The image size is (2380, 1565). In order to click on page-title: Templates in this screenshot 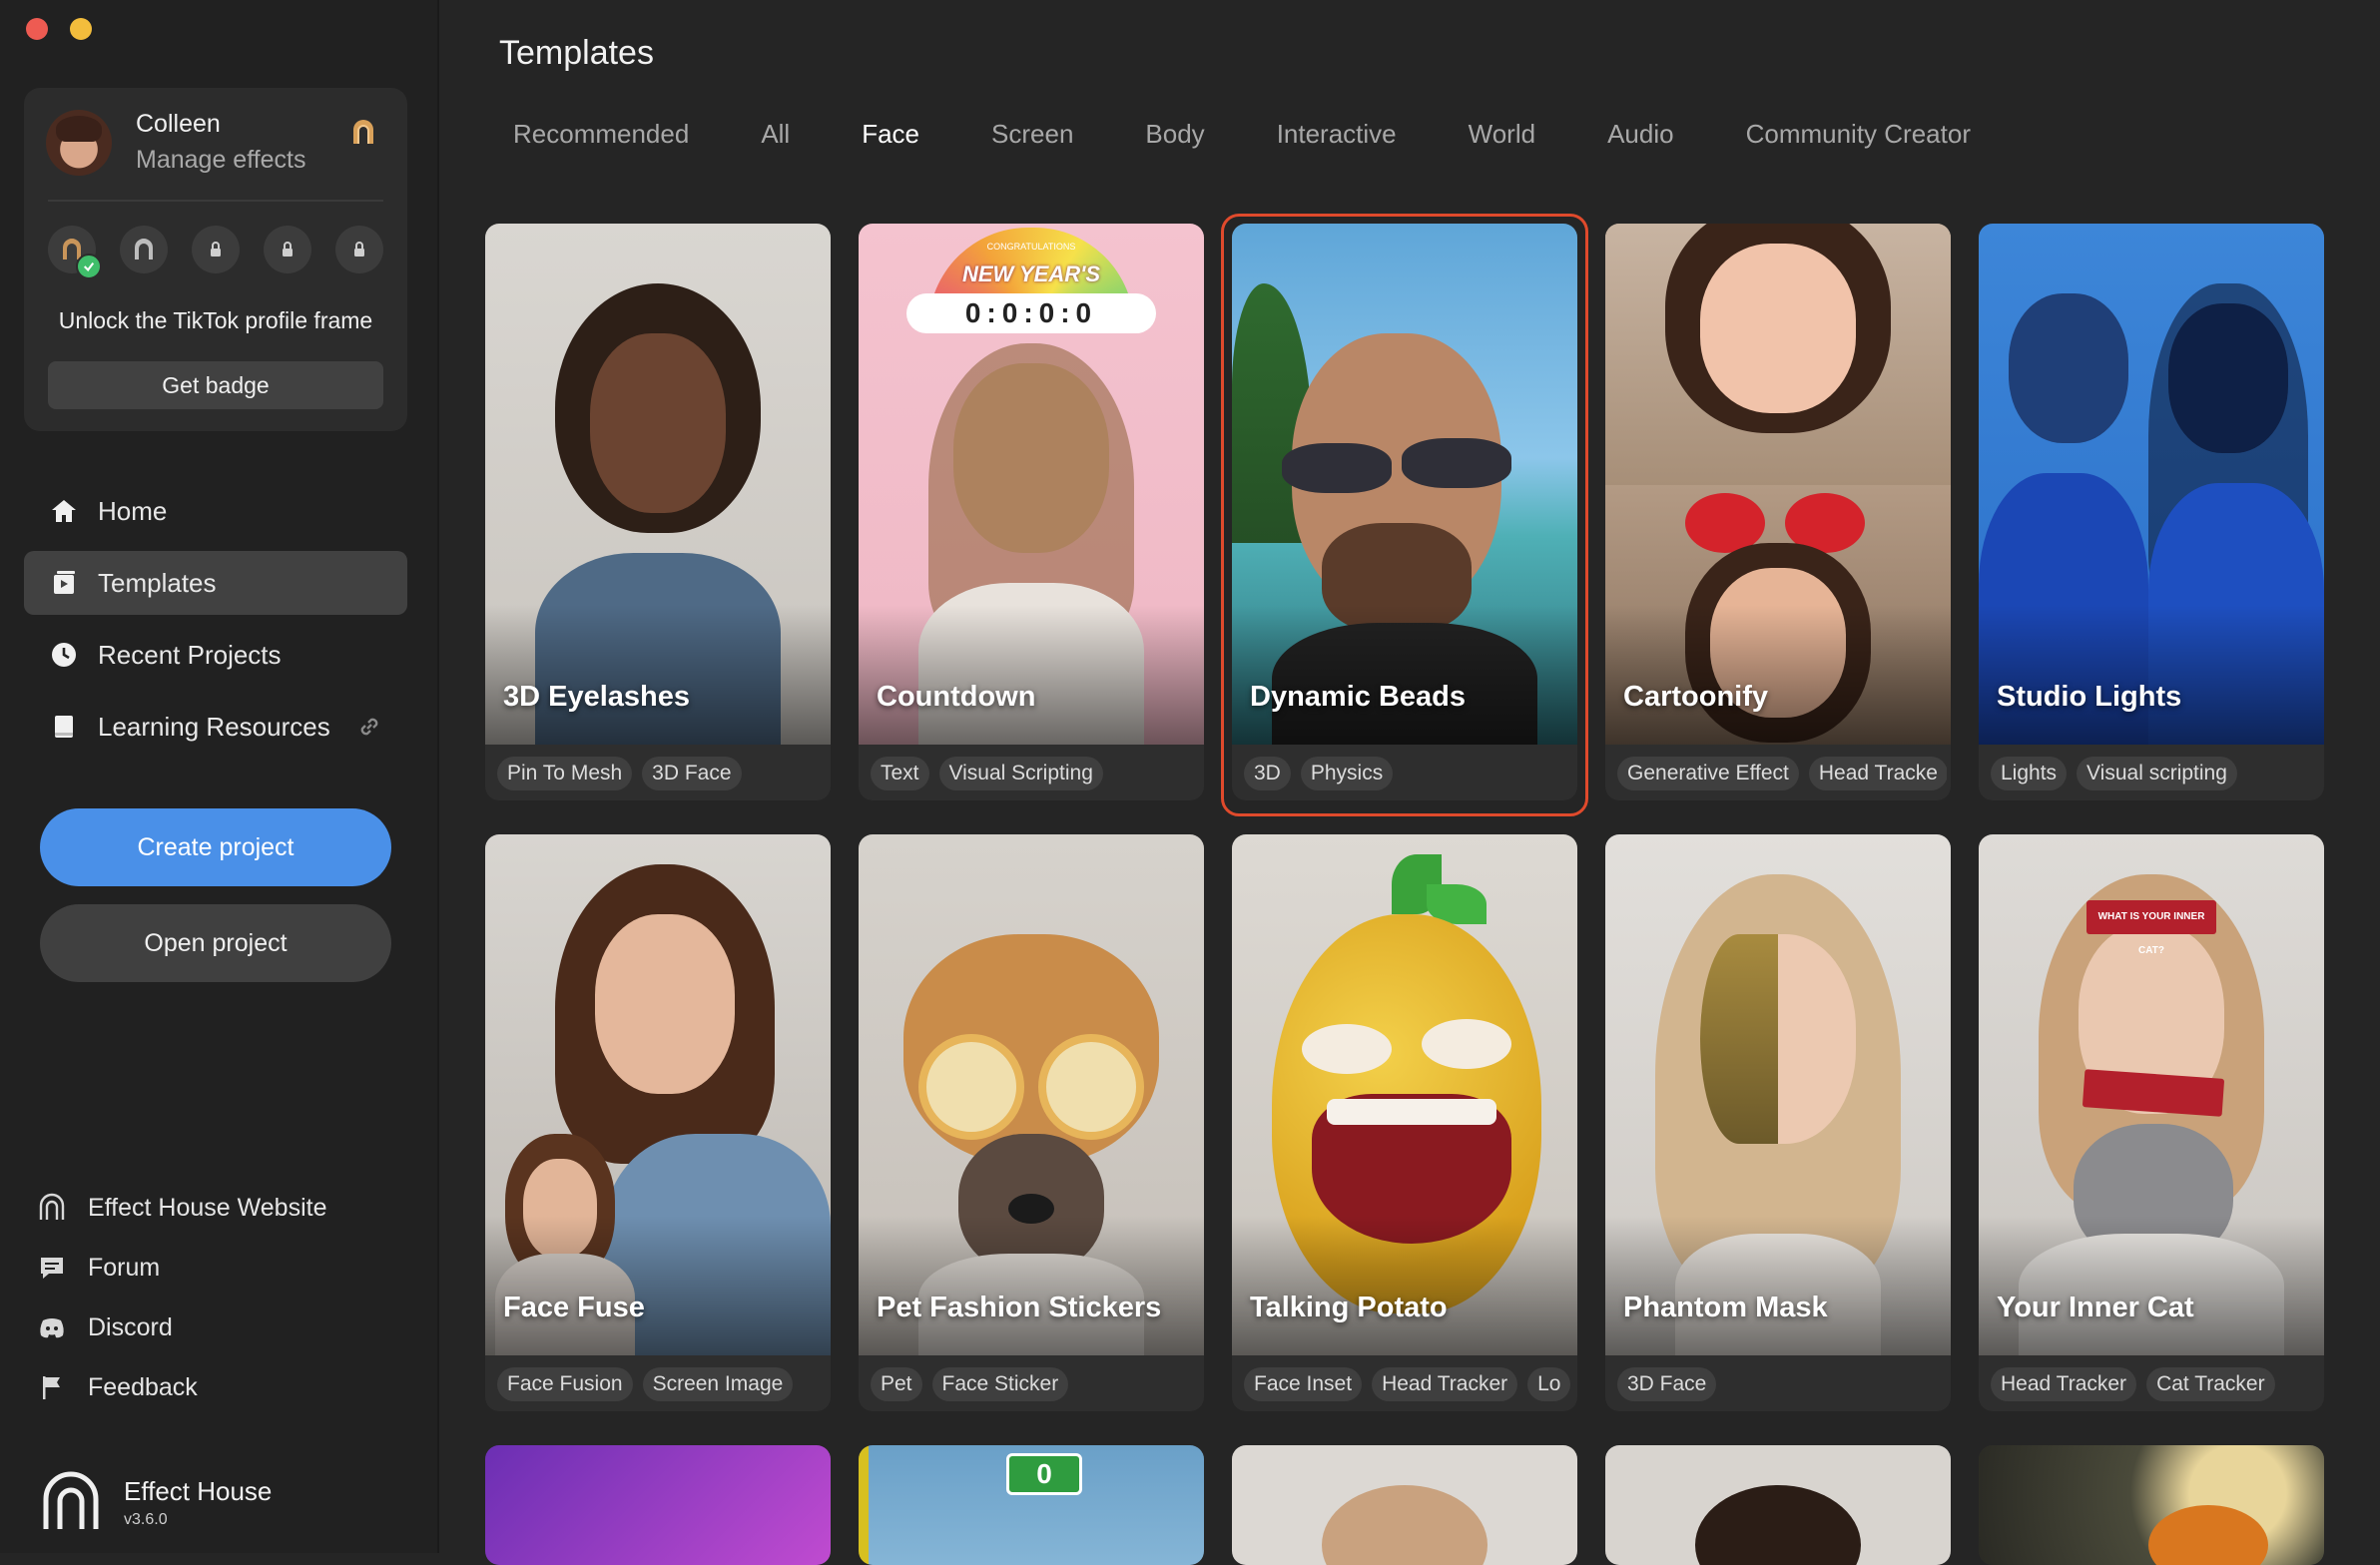, I will do `click(576, 53)`.